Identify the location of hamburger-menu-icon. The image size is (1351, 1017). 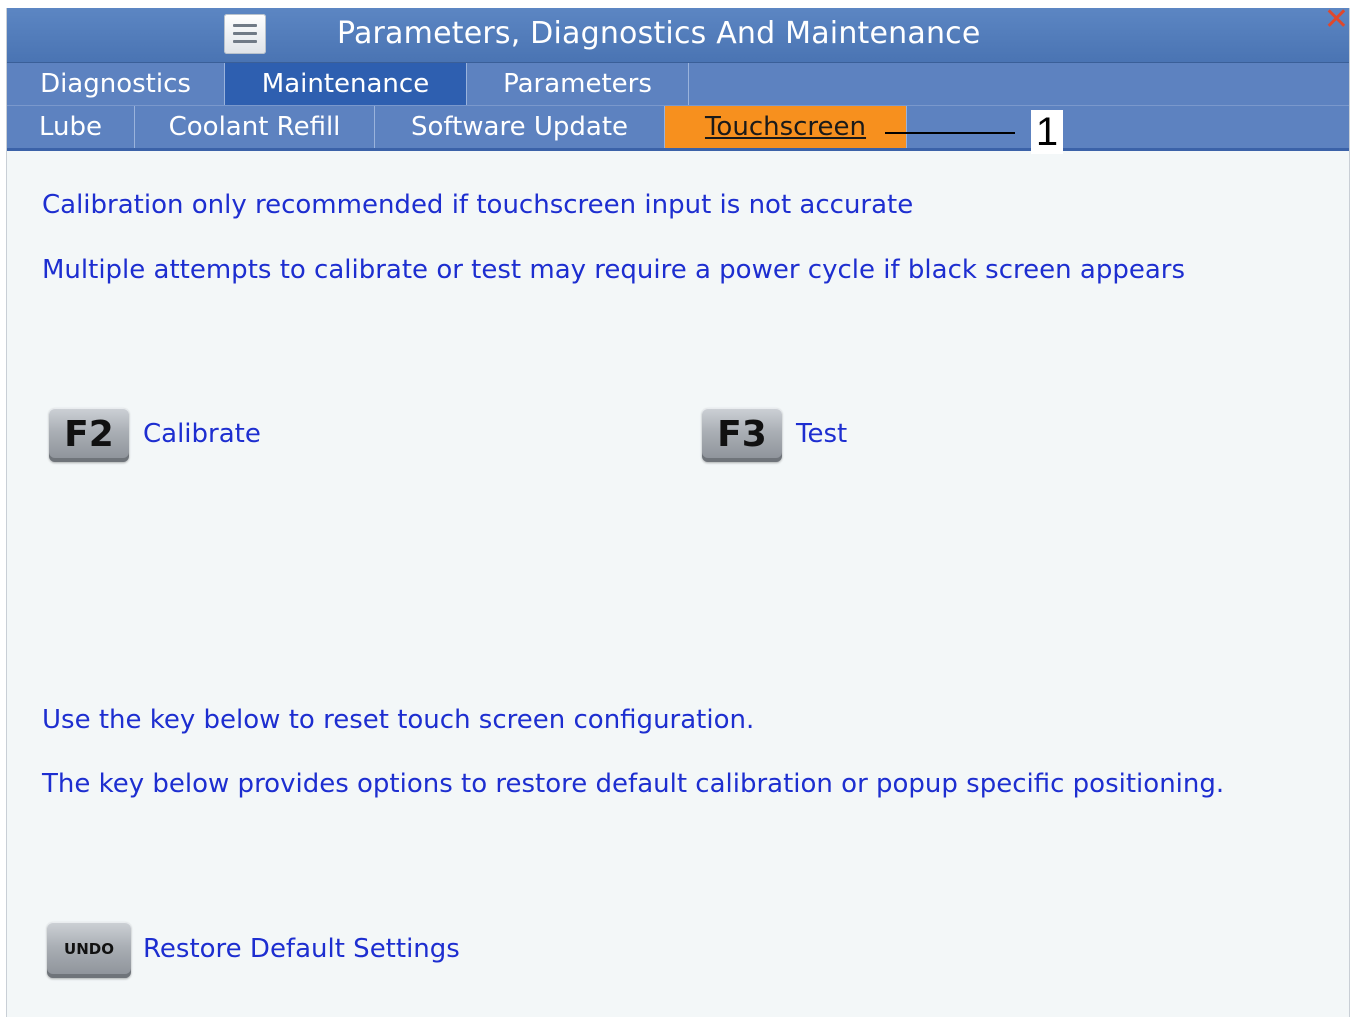
(245, 34).